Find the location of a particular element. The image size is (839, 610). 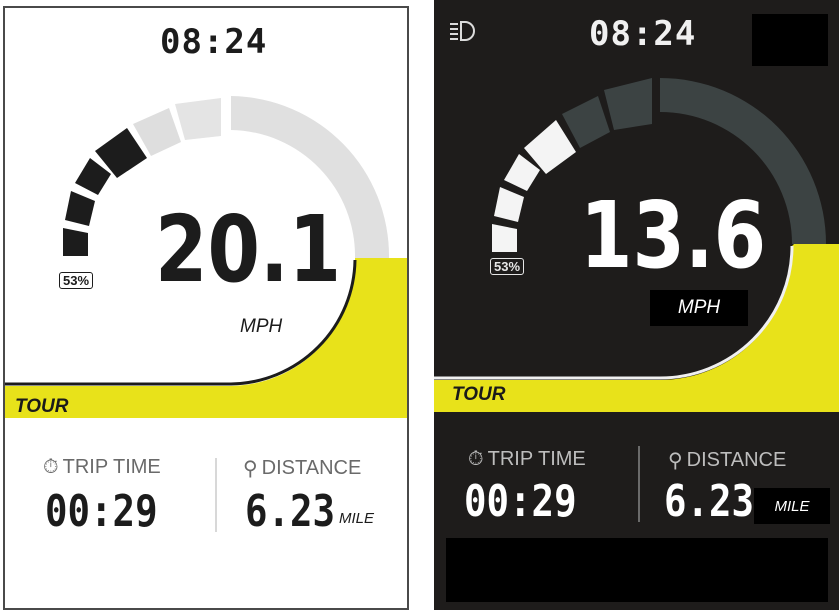

speed-value: 20.1 is located at coordinates (248, 249).